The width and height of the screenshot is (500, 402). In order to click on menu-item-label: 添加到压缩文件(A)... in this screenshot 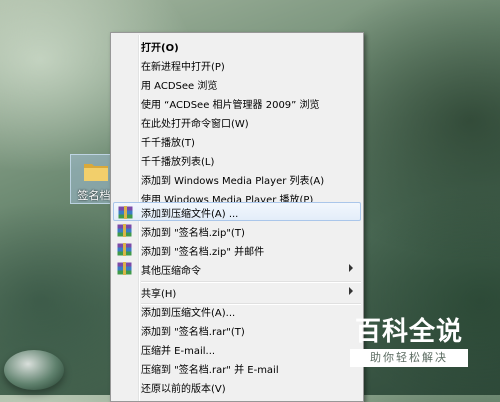, I will do `click(188, 313)`.